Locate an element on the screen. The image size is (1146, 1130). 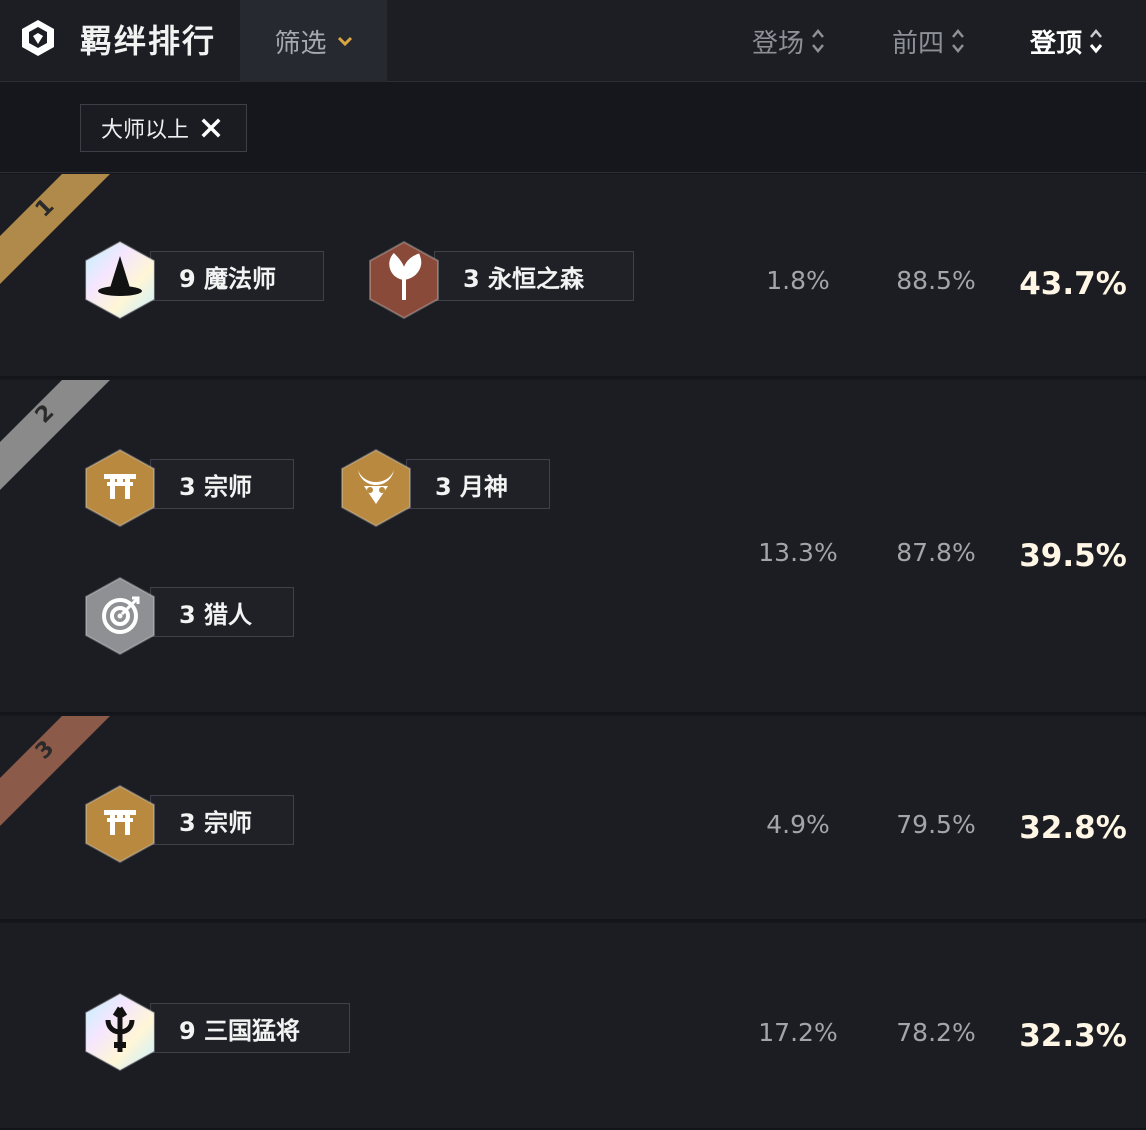
trait-chip: 9 魔法师 is located at coordinates (204, 280).